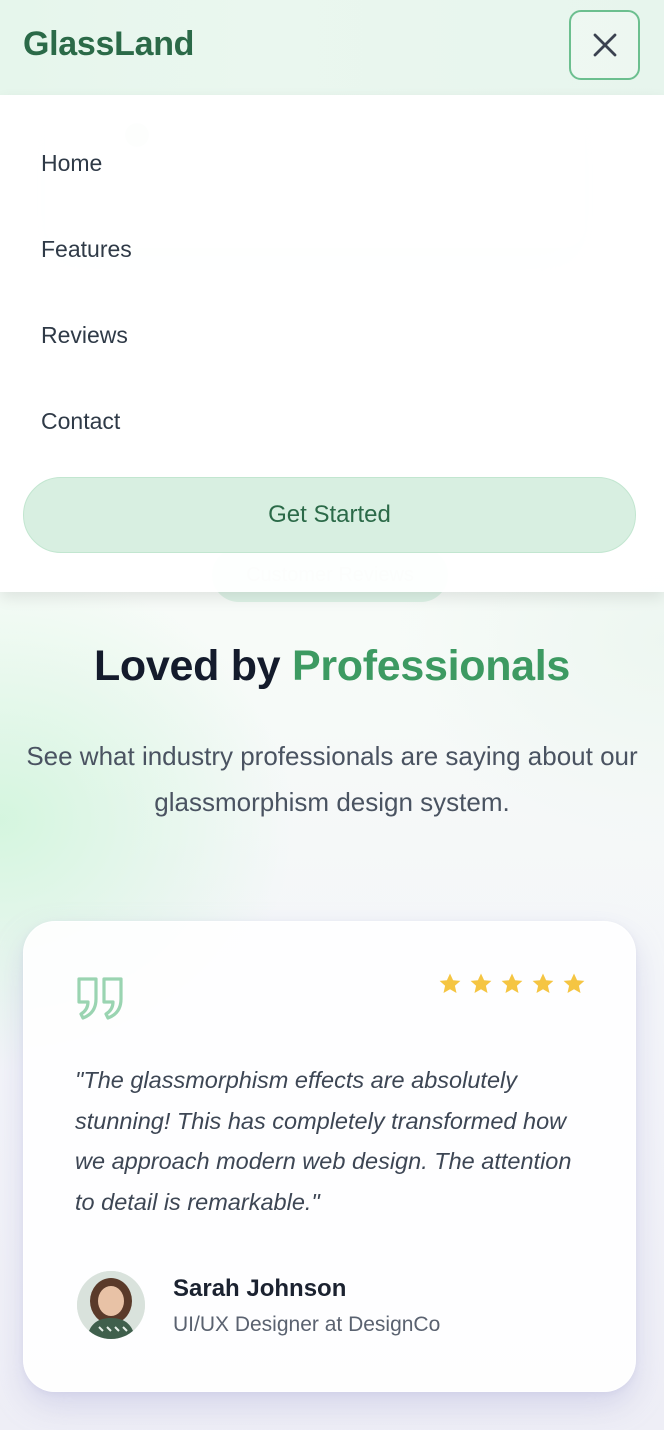  I want to click on section-title: Loved by Professionals, so click(332, 666).